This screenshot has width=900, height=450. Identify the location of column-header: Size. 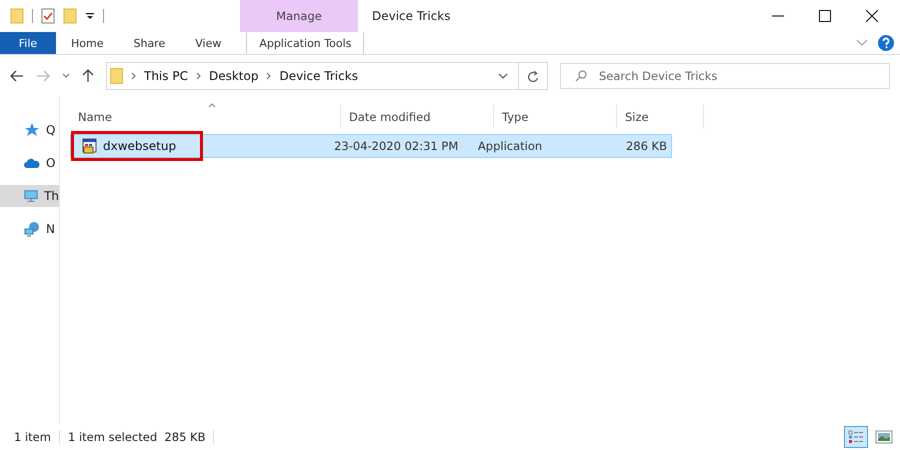
(660, 117).